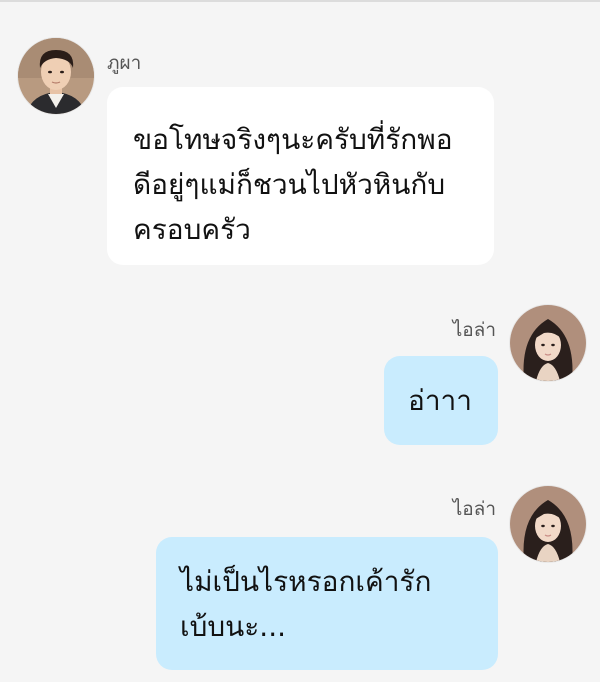 The image size is (600, 682). I want to click on sender-avatar-phupha, so click(56, 76).